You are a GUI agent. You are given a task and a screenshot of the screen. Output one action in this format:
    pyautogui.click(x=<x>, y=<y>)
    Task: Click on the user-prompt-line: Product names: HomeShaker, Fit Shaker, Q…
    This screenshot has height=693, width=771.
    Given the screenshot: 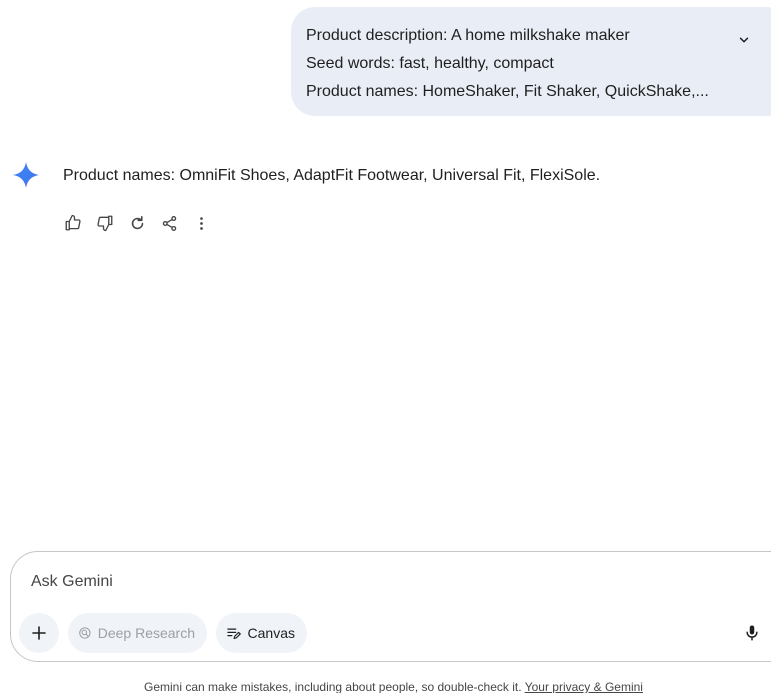 What is the action you would take?
    pyautogui.click(x=507, y=91)
    